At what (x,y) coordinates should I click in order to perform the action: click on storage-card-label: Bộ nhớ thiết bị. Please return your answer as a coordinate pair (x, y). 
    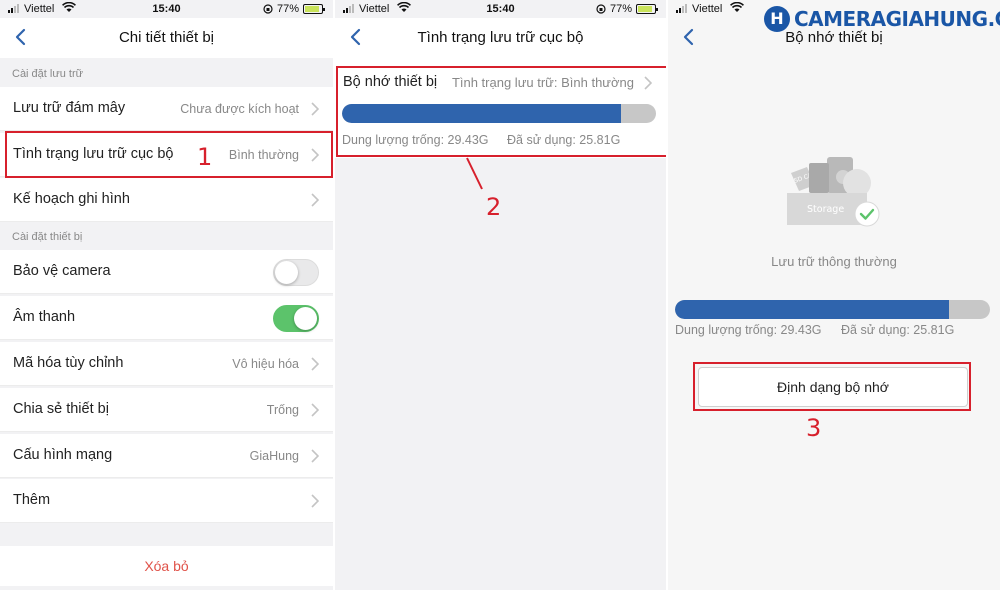
    Looking at the image, I should click on (390, 82).